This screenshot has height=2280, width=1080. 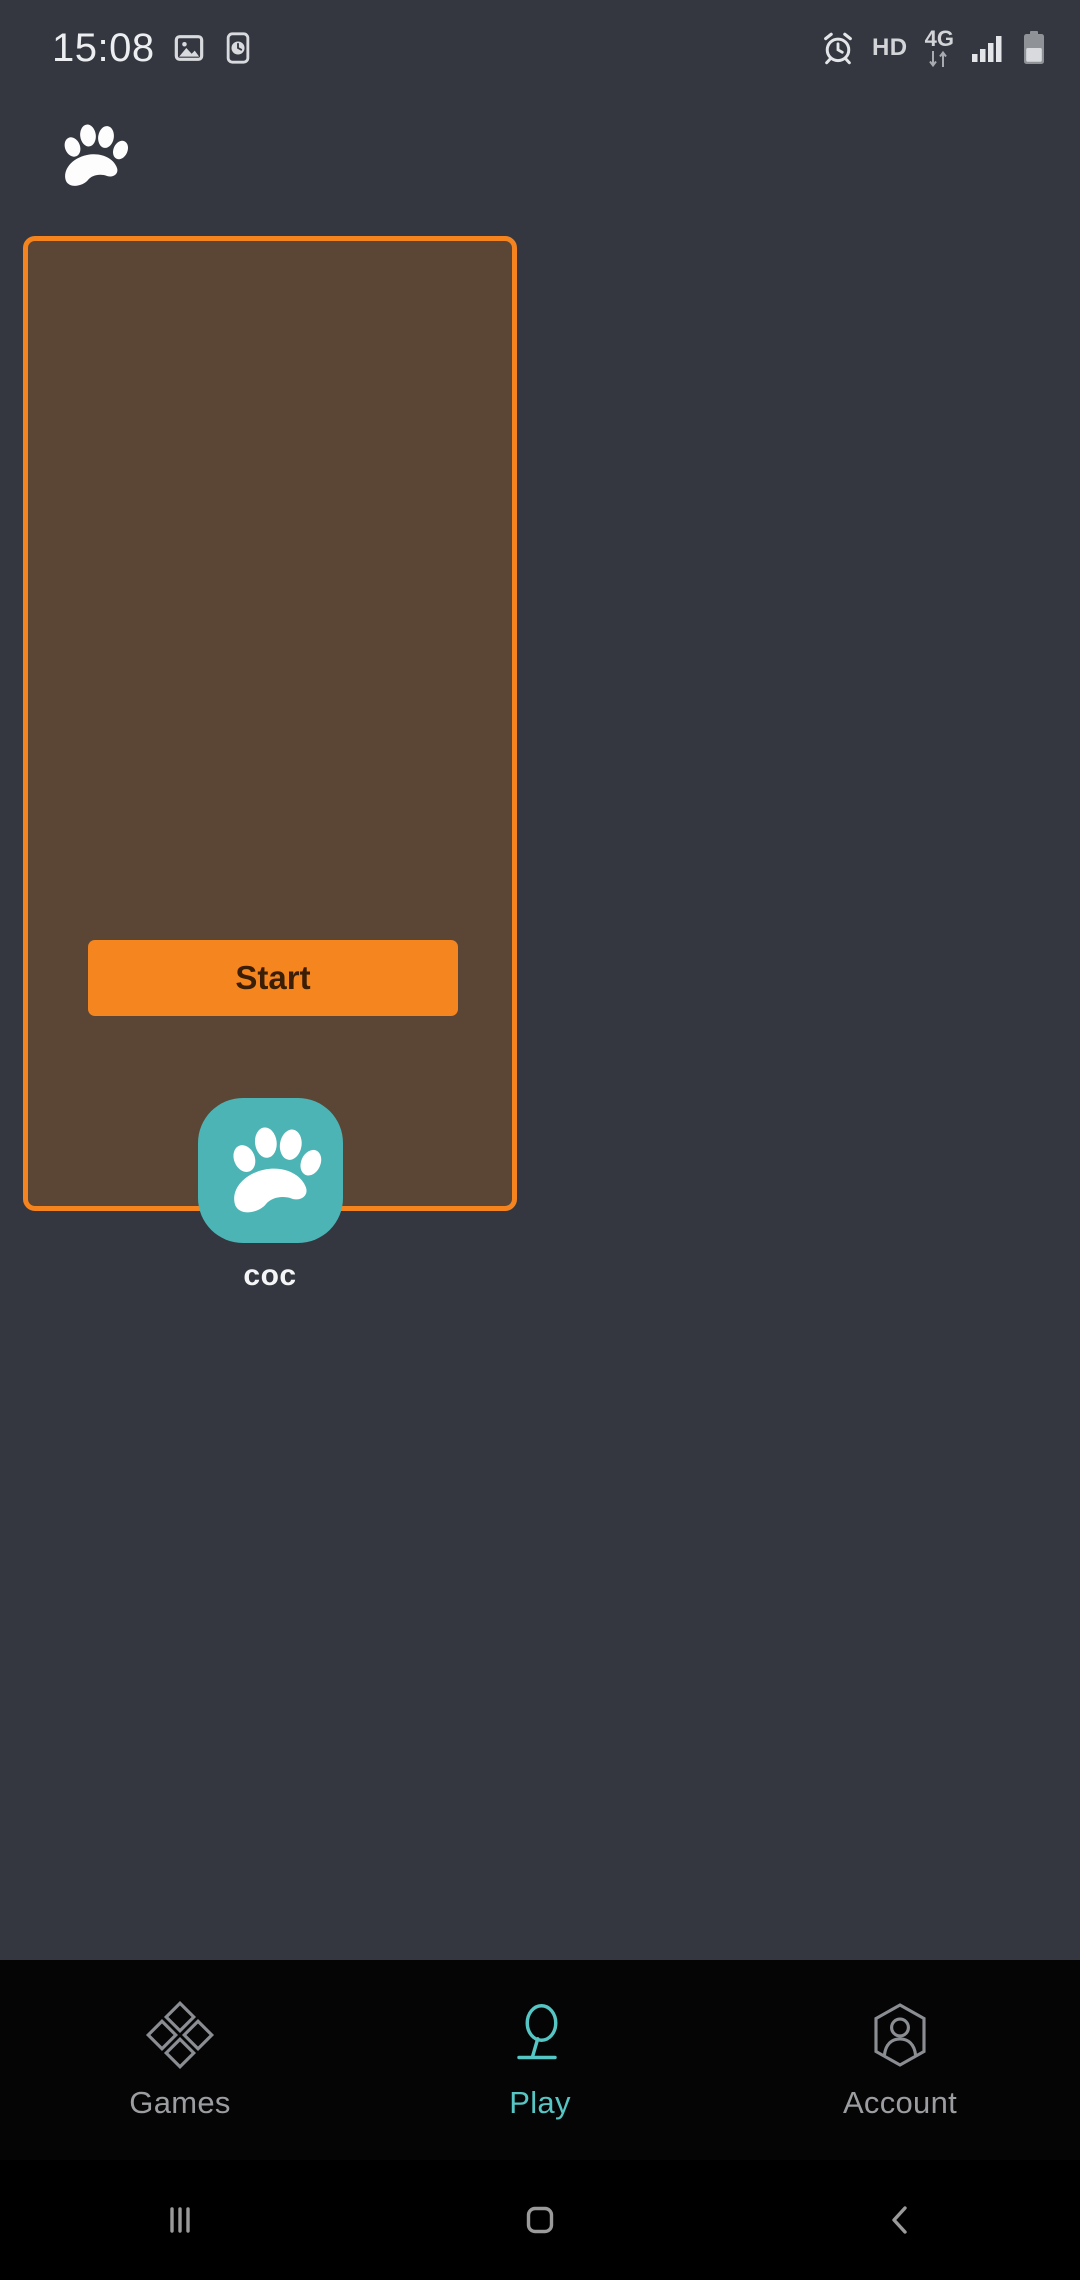 I want to click on clock-app-icon, so click(x=237, y=48).